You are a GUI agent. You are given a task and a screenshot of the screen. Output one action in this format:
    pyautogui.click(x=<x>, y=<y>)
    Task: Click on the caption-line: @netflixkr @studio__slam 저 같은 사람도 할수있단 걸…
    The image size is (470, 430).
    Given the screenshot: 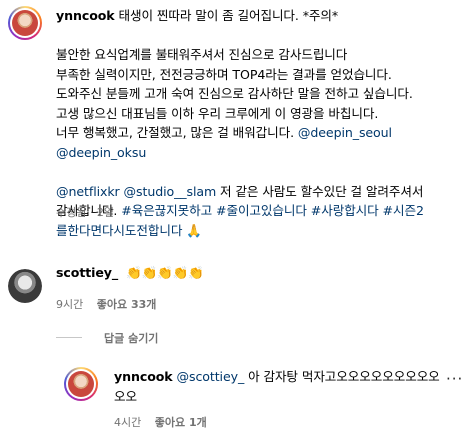 What is the action you would take?
    pyautogui.click(x=261, y=192)
    